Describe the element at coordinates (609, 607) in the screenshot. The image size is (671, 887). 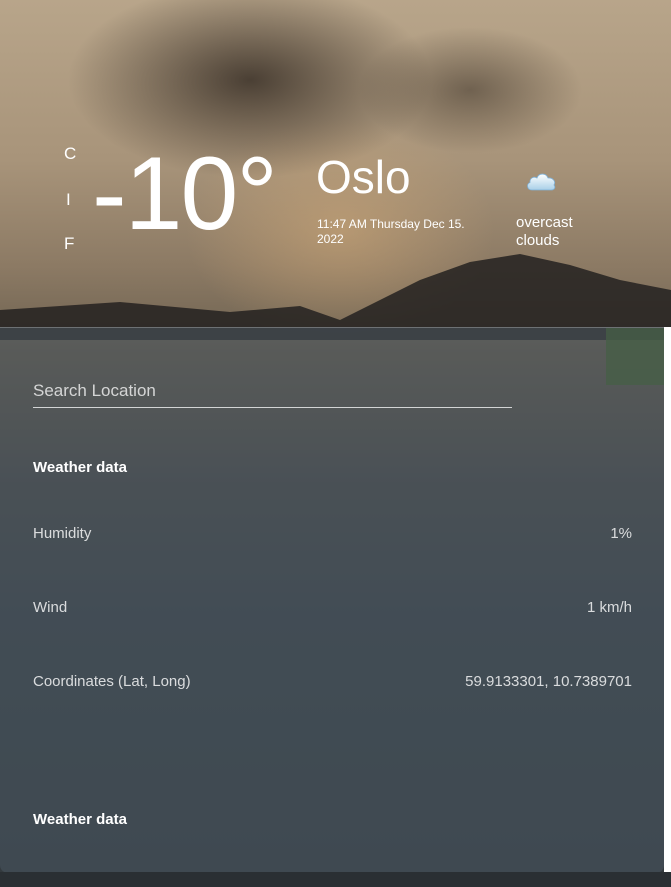
I see `wind-value: 1 km/h` at that location.